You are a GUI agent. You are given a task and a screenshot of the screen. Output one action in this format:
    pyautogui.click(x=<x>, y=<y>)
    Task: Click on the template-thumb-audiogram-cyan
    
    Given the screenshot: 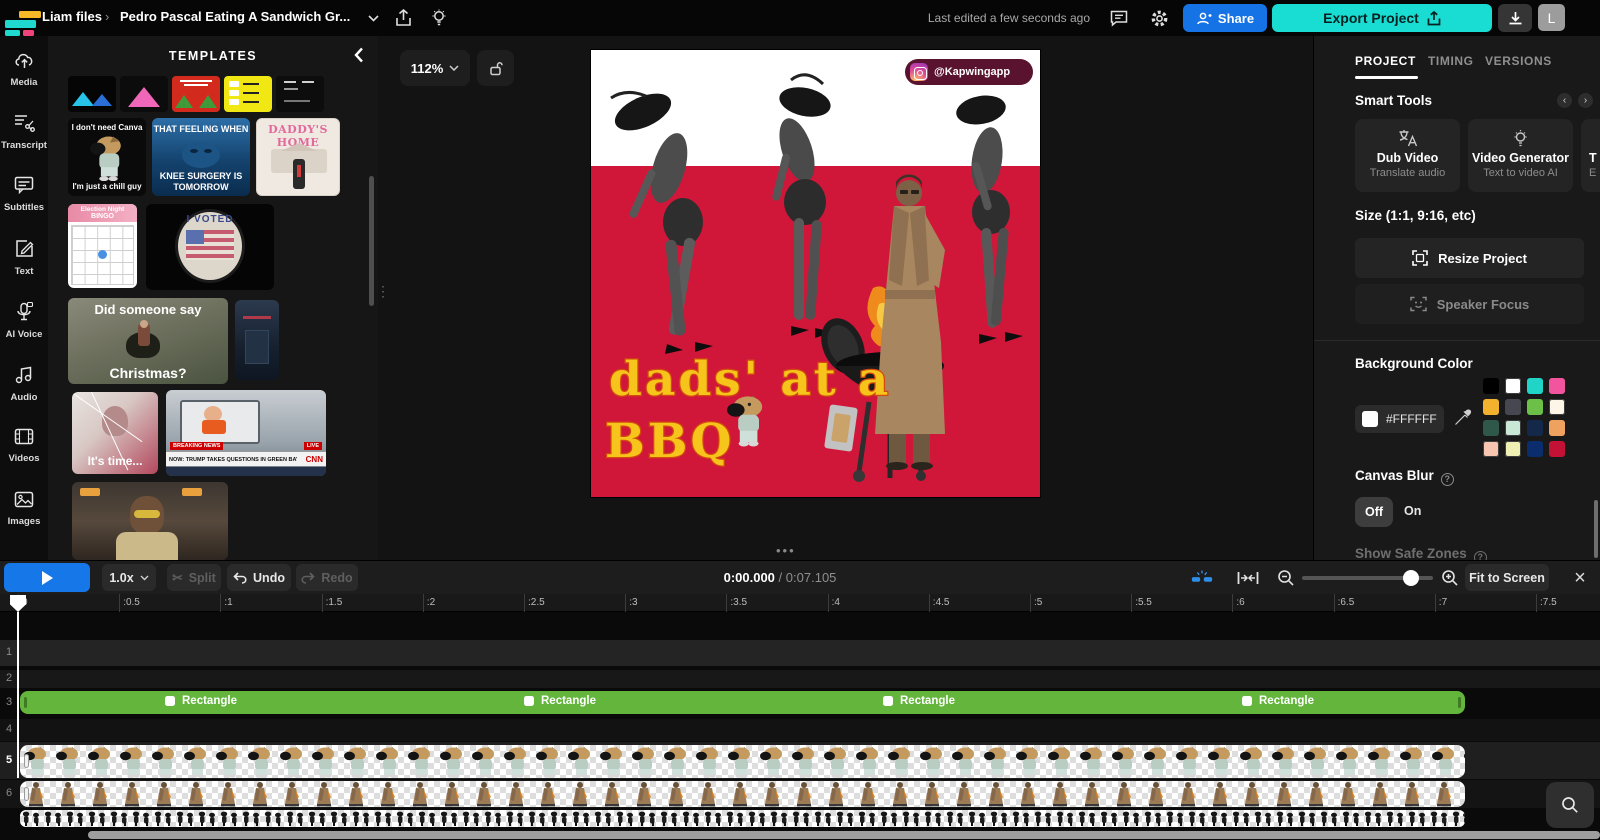 What is the action you would take?
    pyautogui.click(x=92, y=94)
    